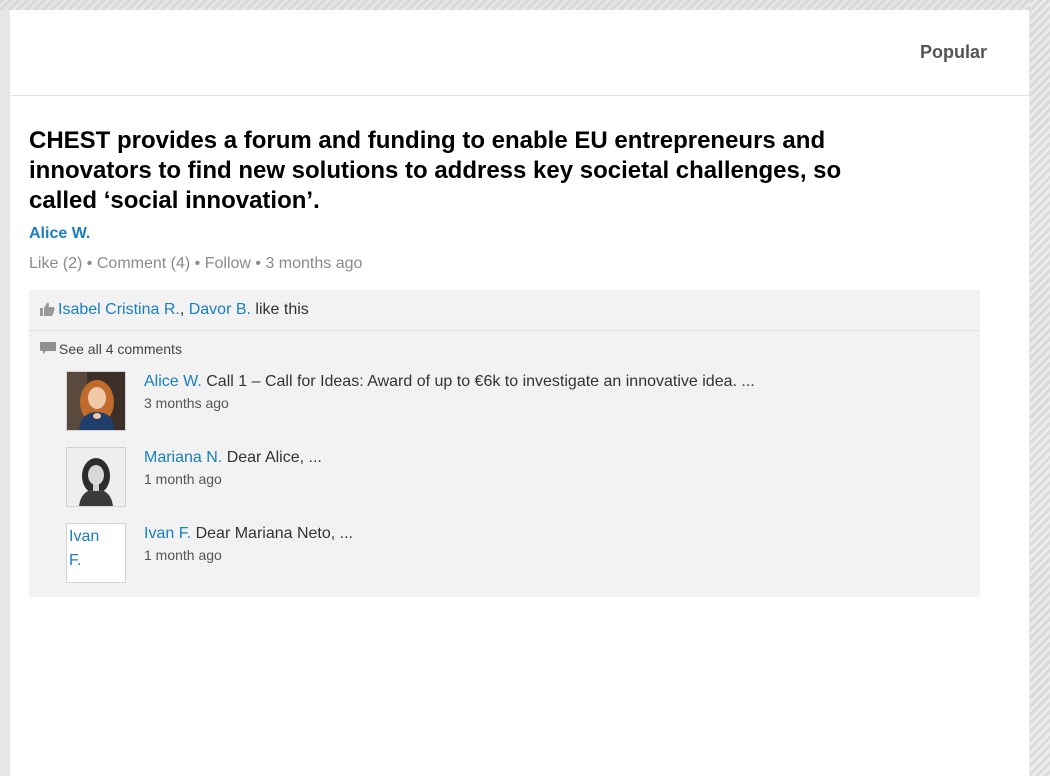 The image size is (1050, 776). I want to click on liker-link-isabel: Isabel Cristina R., so click(119, 309).